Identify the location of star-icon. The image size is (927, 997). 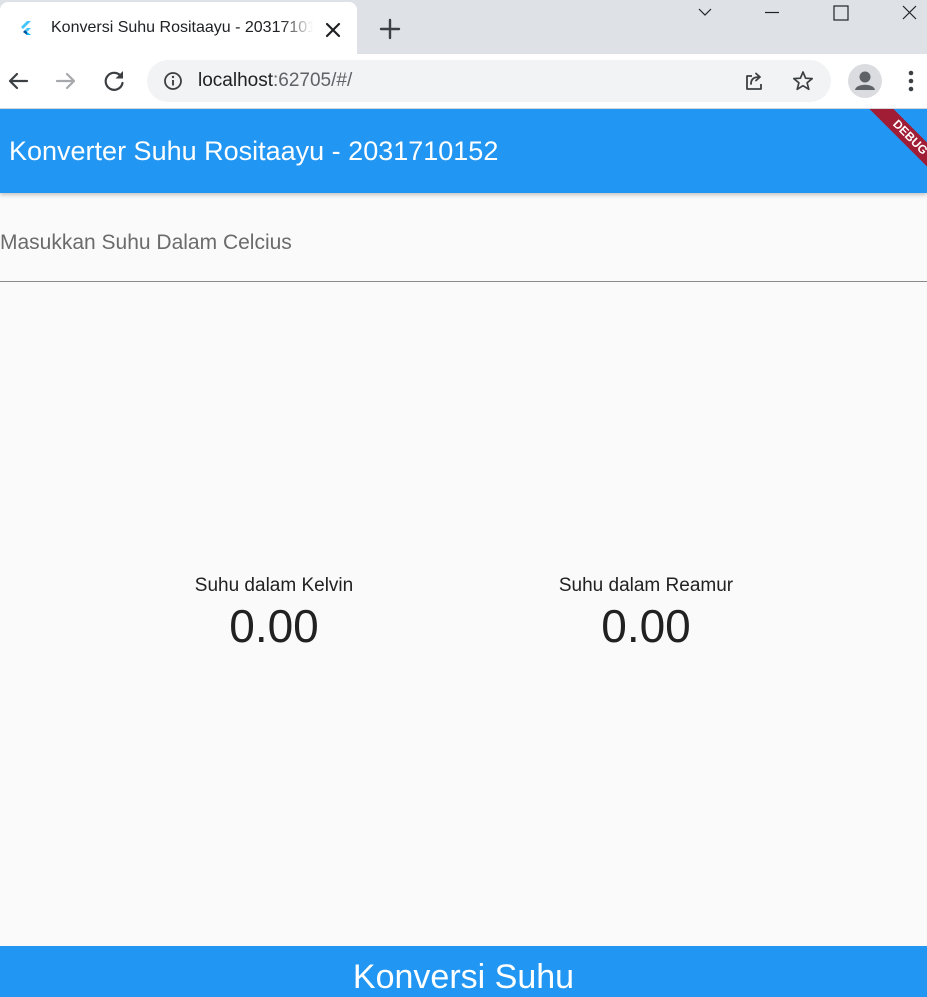
(803, 81).